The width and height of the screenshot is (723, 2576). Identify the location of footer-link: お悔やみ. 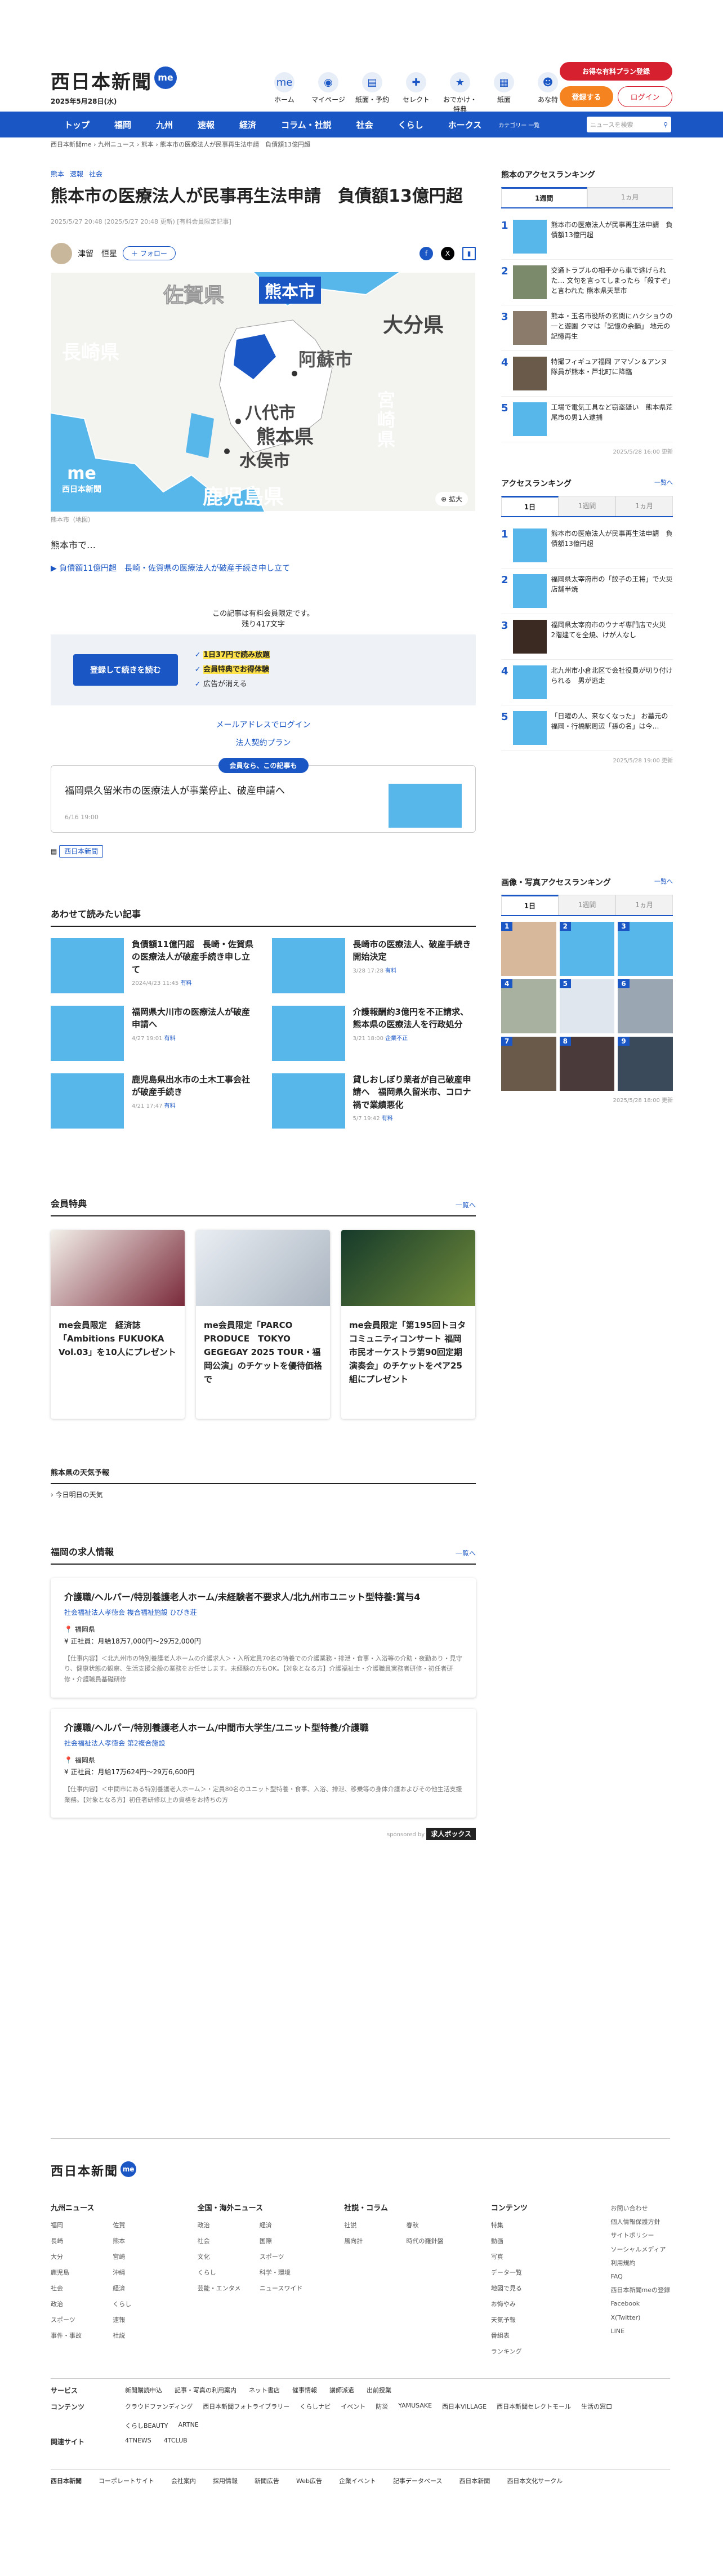
(539, 2303).